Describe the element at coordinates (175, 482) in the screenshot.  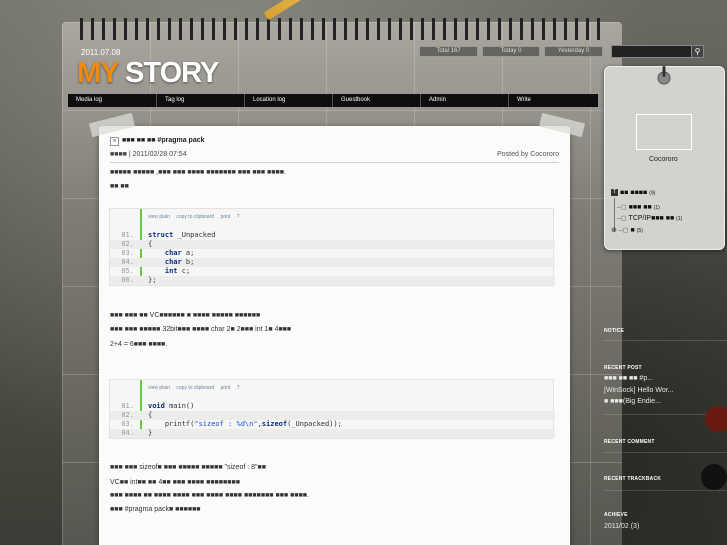
I see `post-text: VC■■ int■■ ■■ 4■■ ■■■ ■■■■ ■■■■■■■■` at that location.